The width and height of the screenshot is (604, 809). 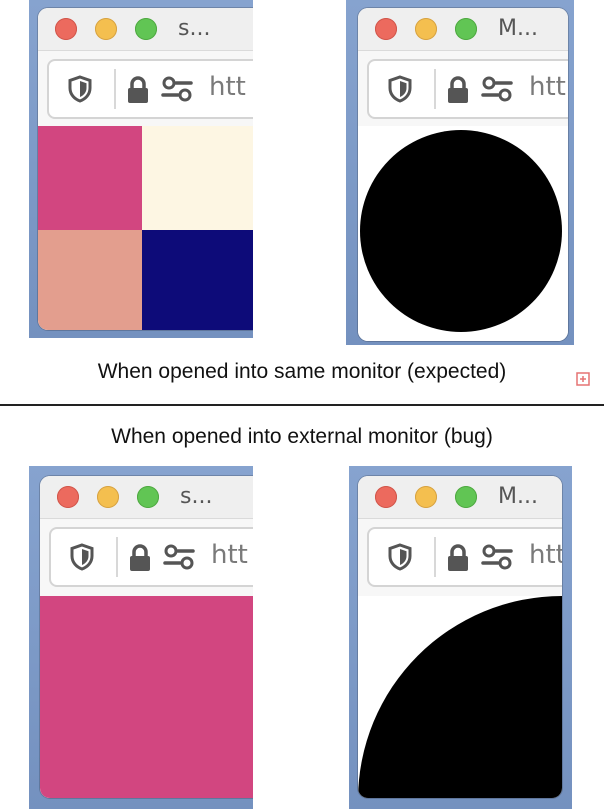 I want to click on black-circle, so click(x=461, y=231).